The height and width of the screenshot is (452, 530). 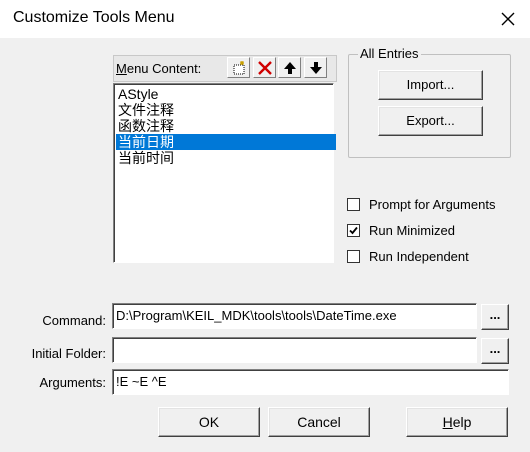 What do you see at coordinates (353, 256) in the screenshot?
I see `run-independent-checkbox` at bounding box center [353, 256].